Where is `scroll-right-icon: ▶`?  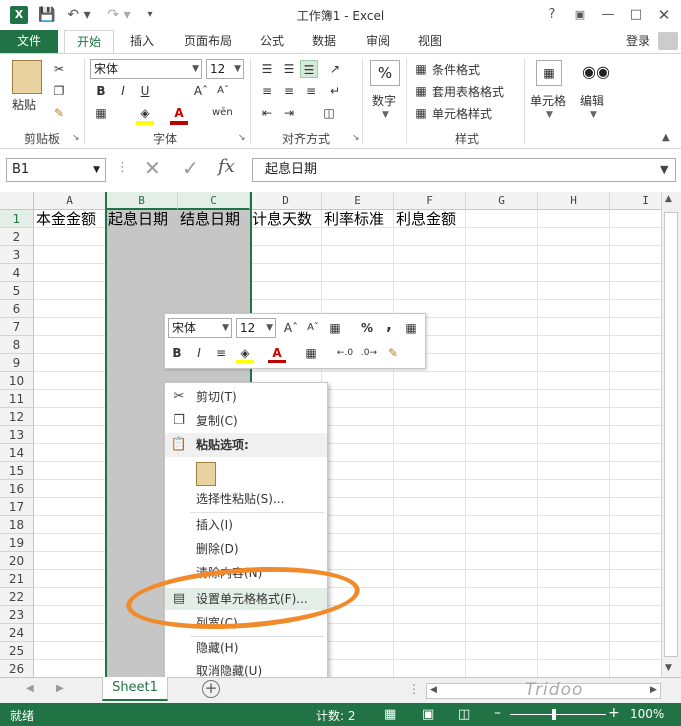
scroll-right-icon: ▶ is located at coordinates (653, 690).